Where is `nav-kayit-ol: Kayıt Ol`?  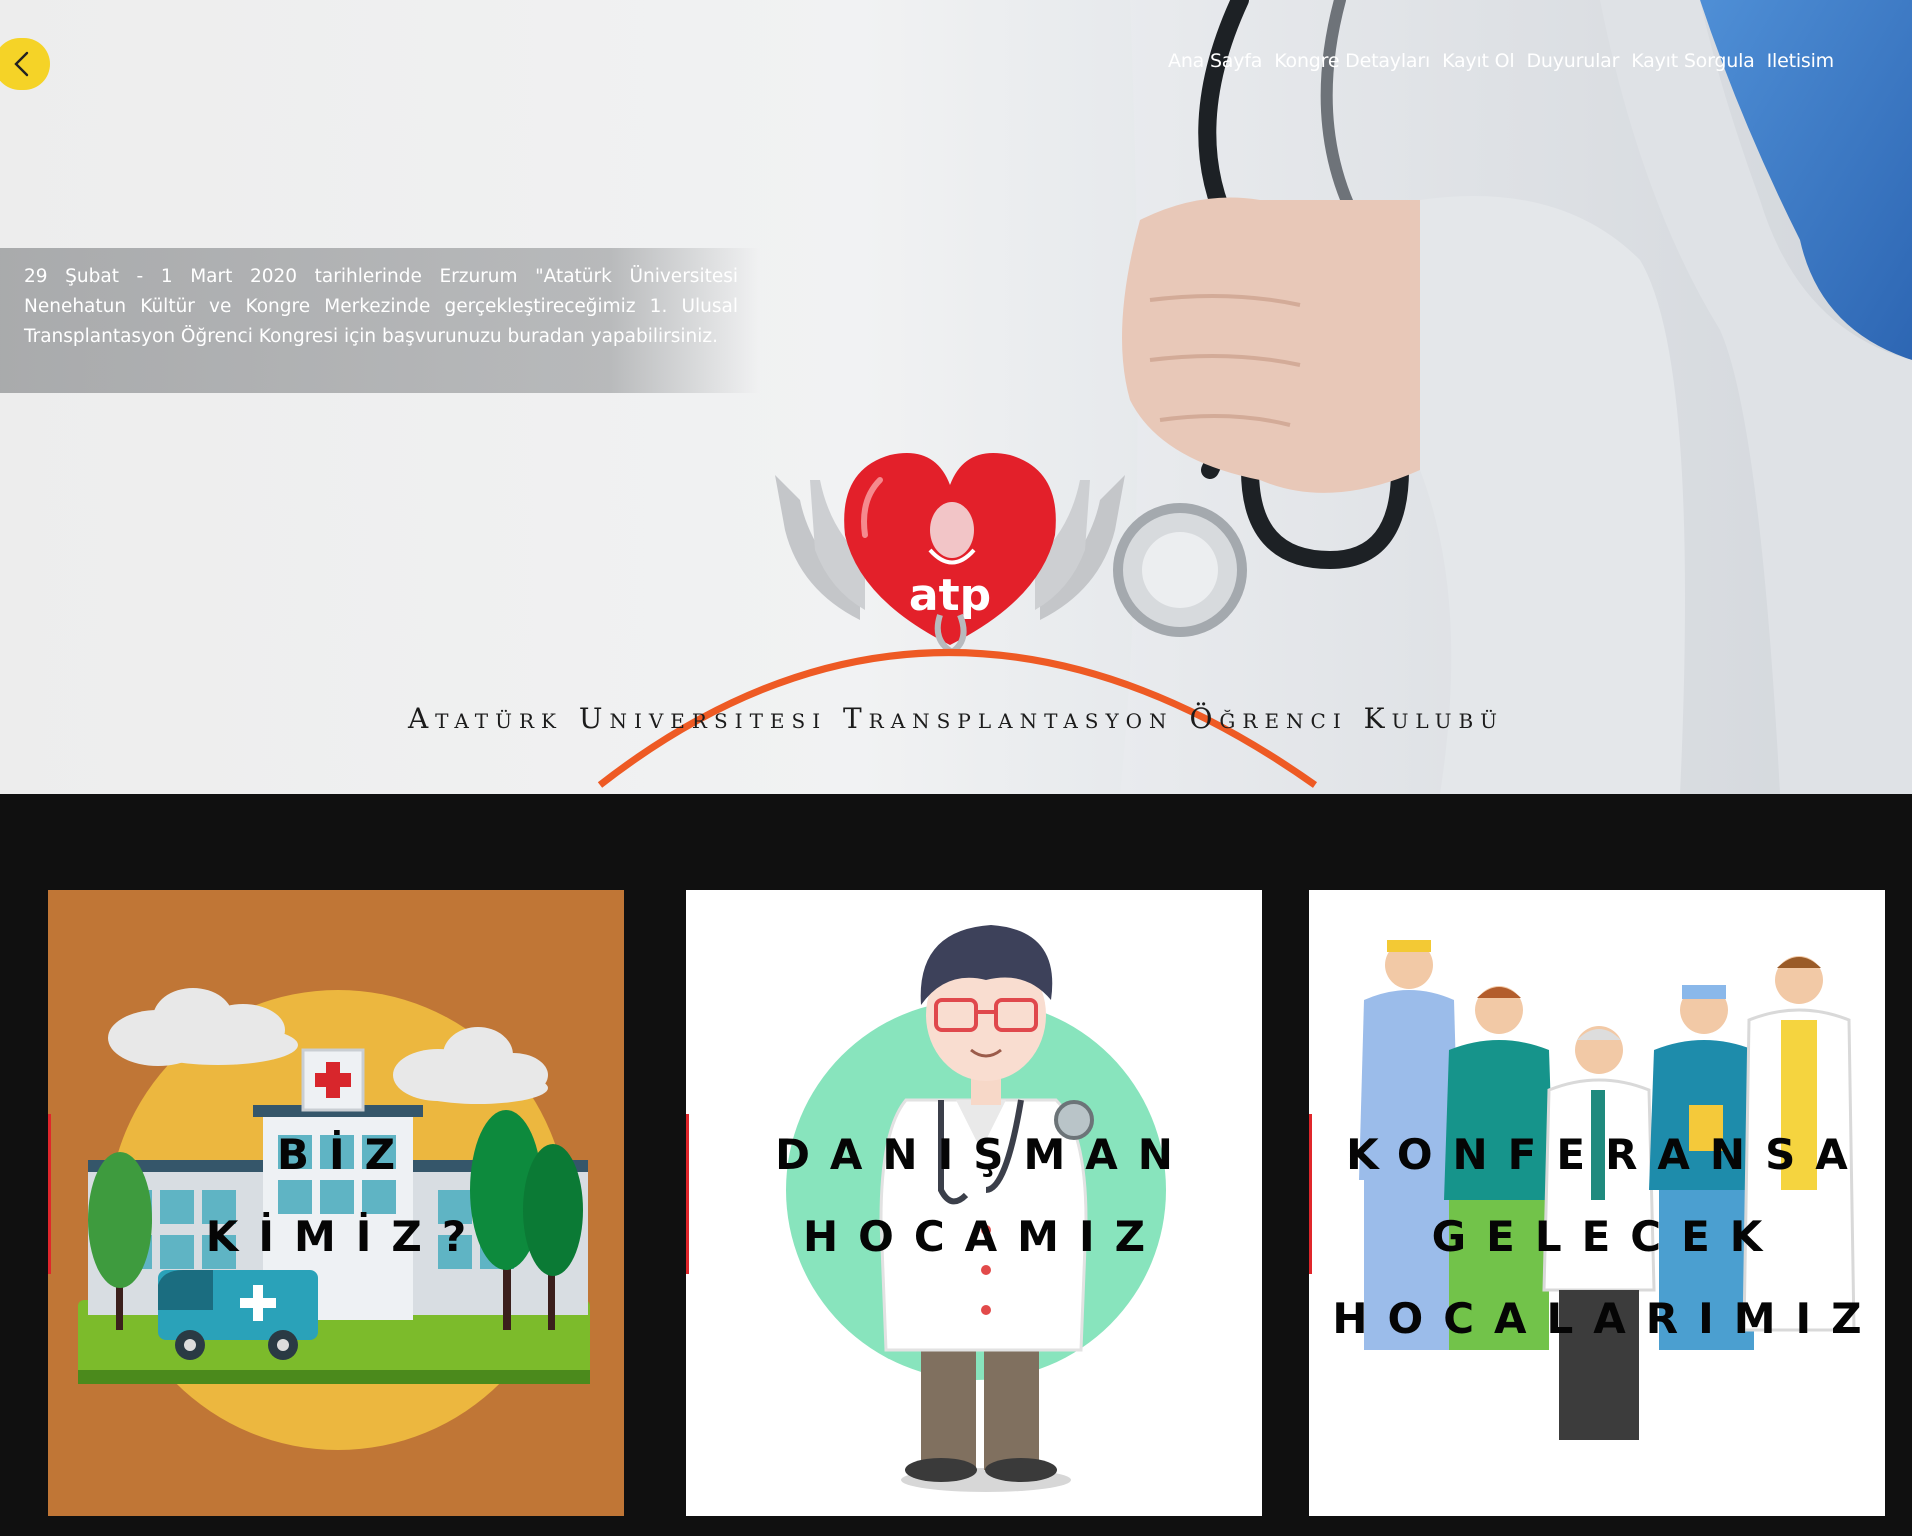 nav-kayit-ol: Kayıt Ol is located at coordinates (1478, 61).